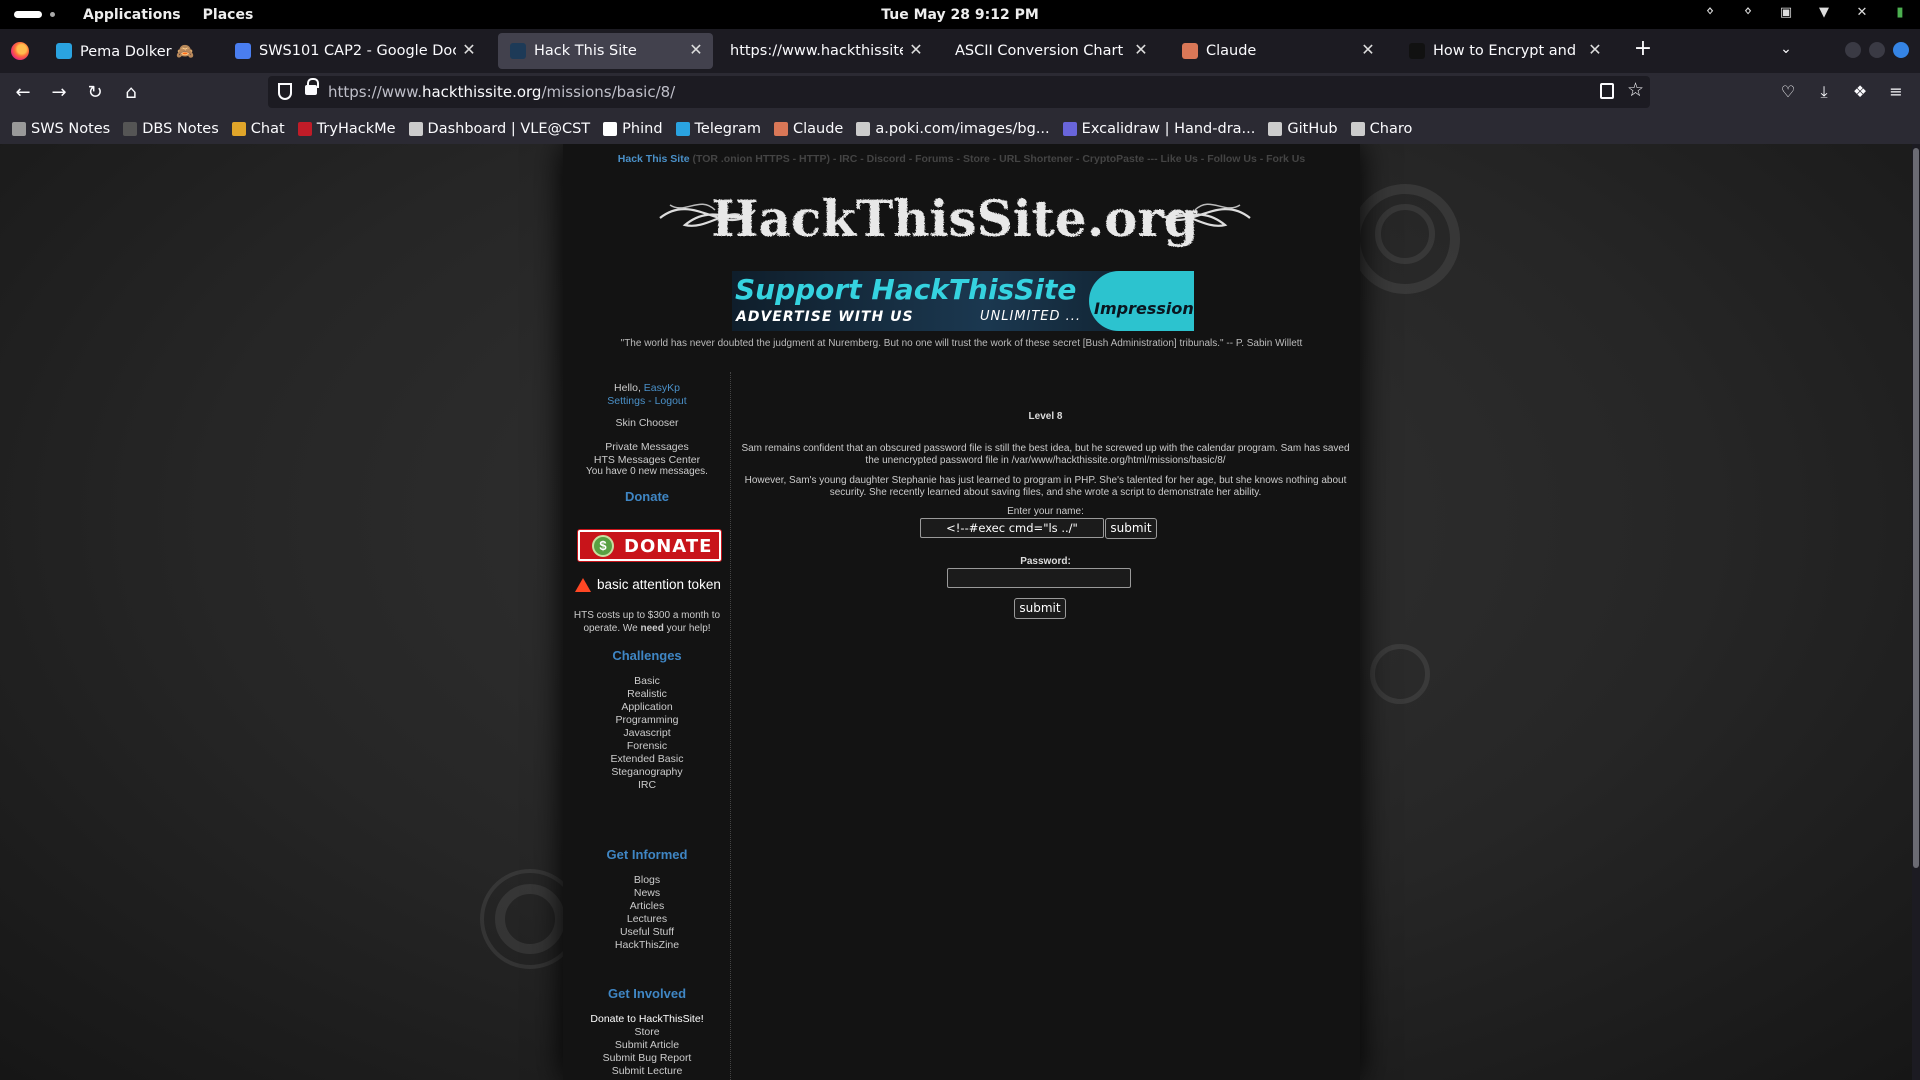 The width and height of the screenshot is (1920, 1080). Describe the element at coordinates (23, 93) in the screenshot. I see `back-arrow-icon: ←` at that location.